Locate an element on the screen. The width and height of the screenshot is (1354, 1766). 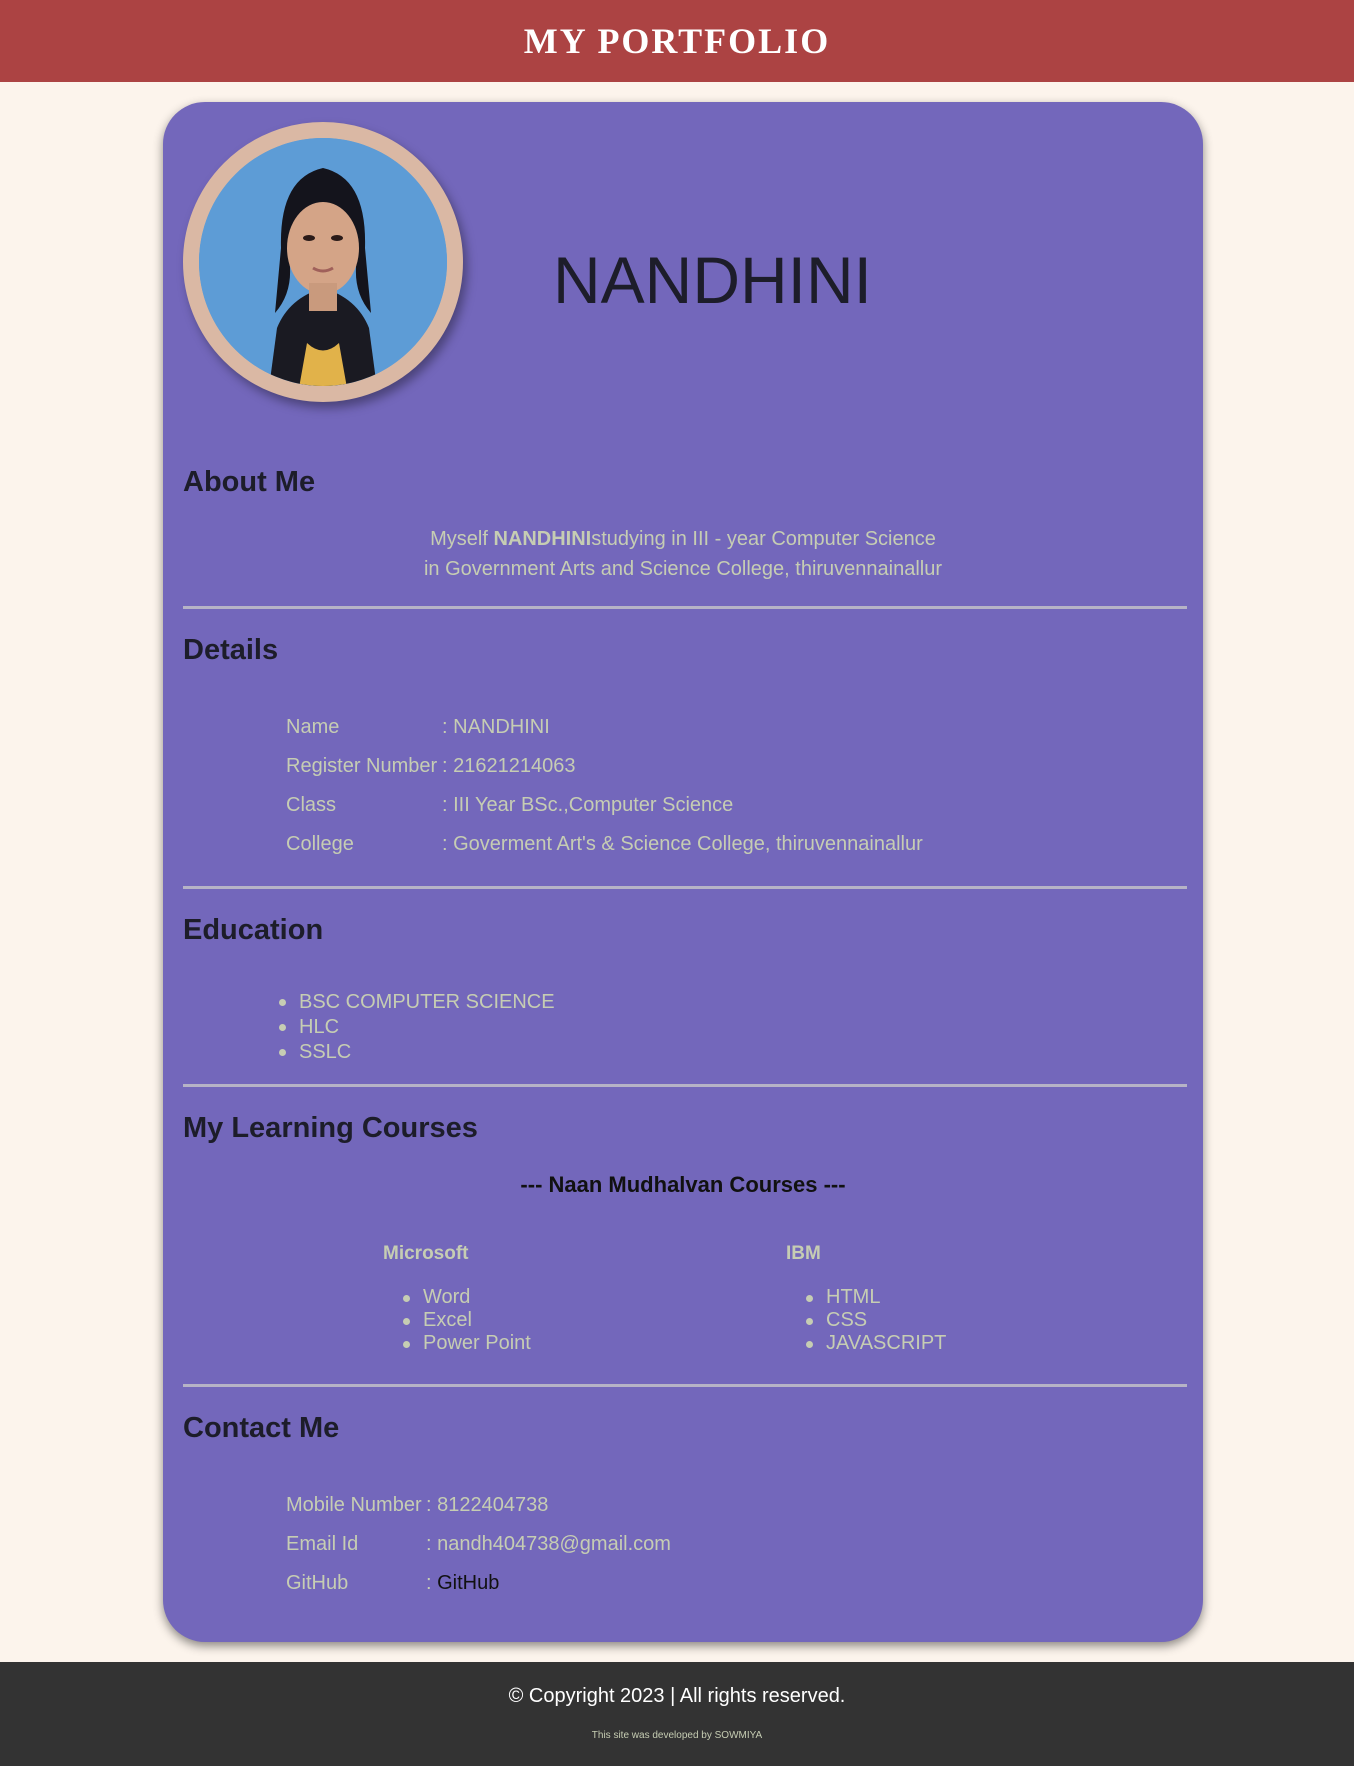
details-heading: Details is located at coordinates (231, 650).